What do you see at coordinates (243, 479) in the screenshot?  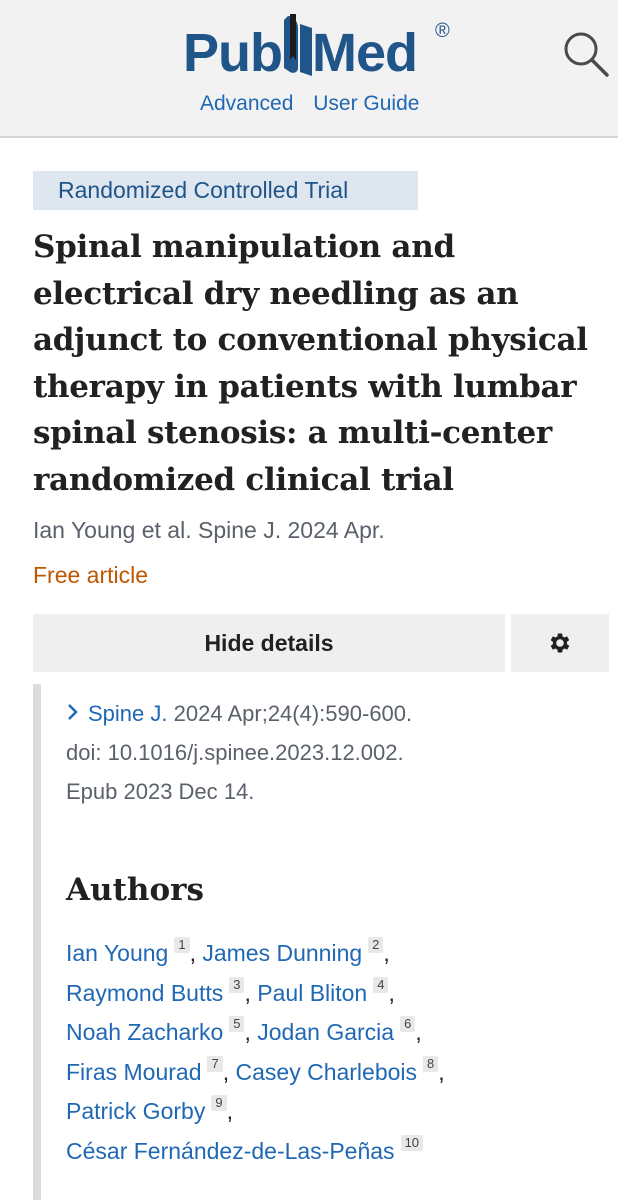 I see `title-line: randomized clinical trial` at bounding box center [243, 479].